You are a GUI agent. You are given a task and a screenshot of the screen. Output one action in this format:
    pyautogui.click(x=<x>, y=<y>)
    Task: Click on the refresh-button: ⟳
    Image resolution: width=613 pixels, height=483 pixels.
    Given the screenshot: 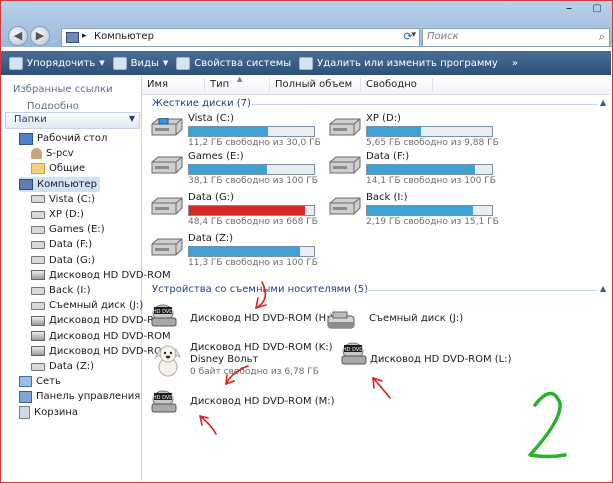 What is the action you would take?
    pyautogui.click(x=408, y=36)
    